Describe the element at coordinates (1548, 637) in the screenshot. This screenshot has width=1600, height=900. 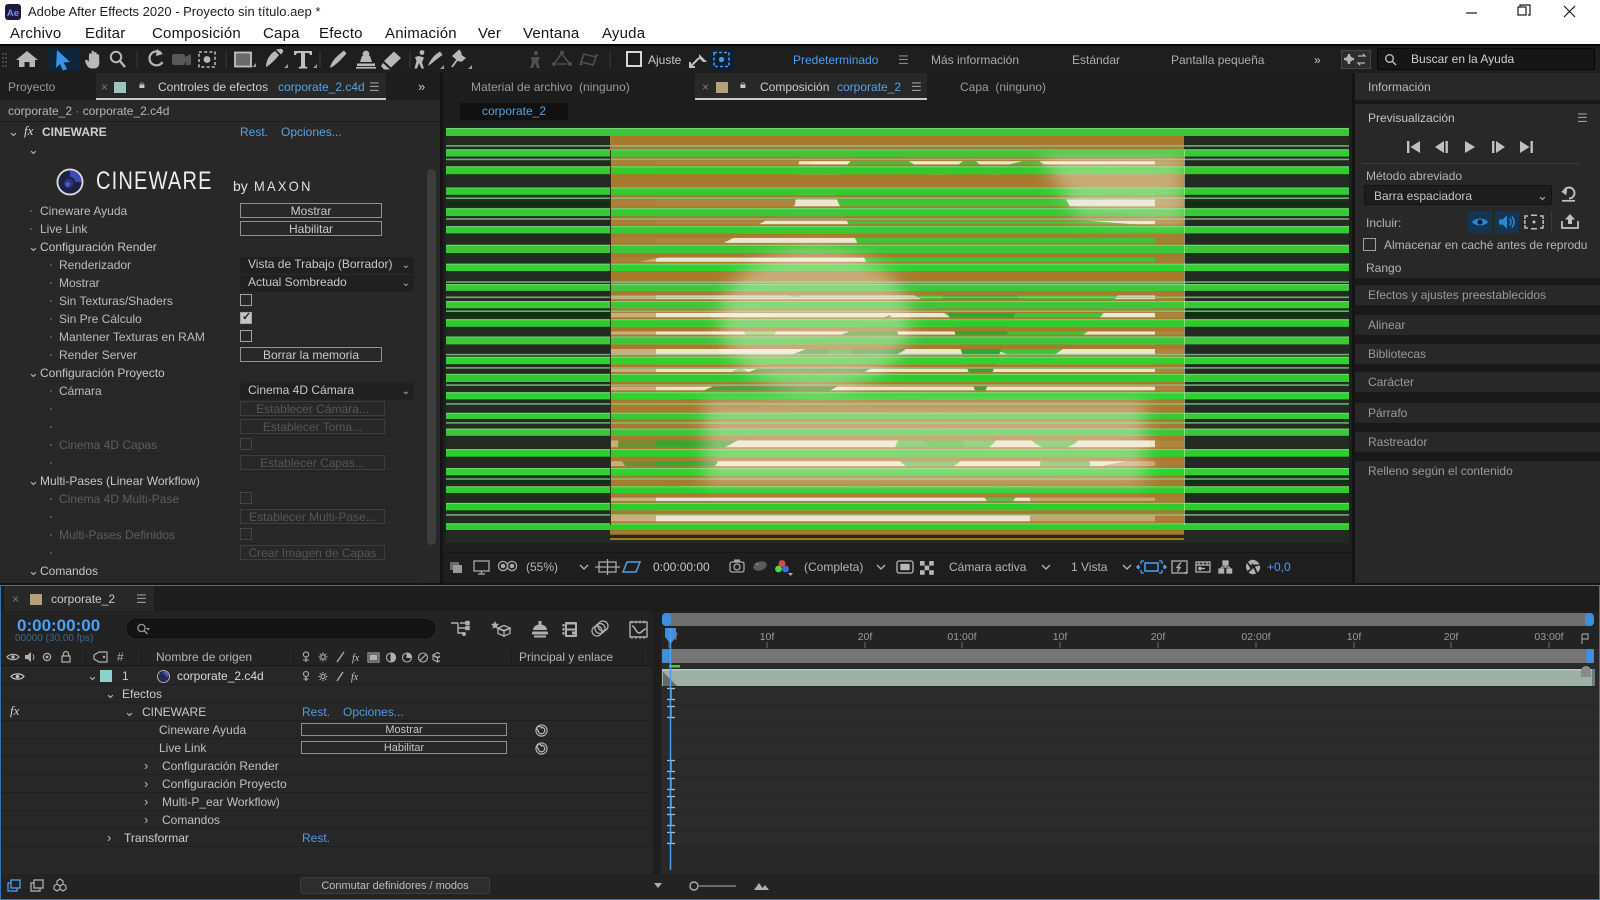
I see `svg-text: 03:00f` at that location.